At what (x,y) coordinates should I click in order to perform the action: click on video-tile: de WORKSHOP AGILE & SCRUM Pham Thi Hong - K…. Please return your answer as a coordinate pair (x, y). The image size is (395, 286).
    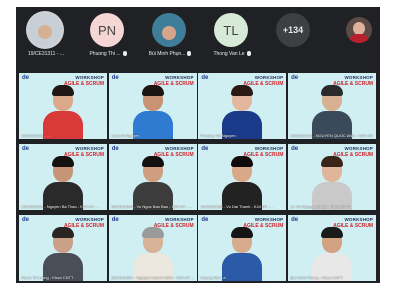
    Looking at the image, I should click on (63, 248).